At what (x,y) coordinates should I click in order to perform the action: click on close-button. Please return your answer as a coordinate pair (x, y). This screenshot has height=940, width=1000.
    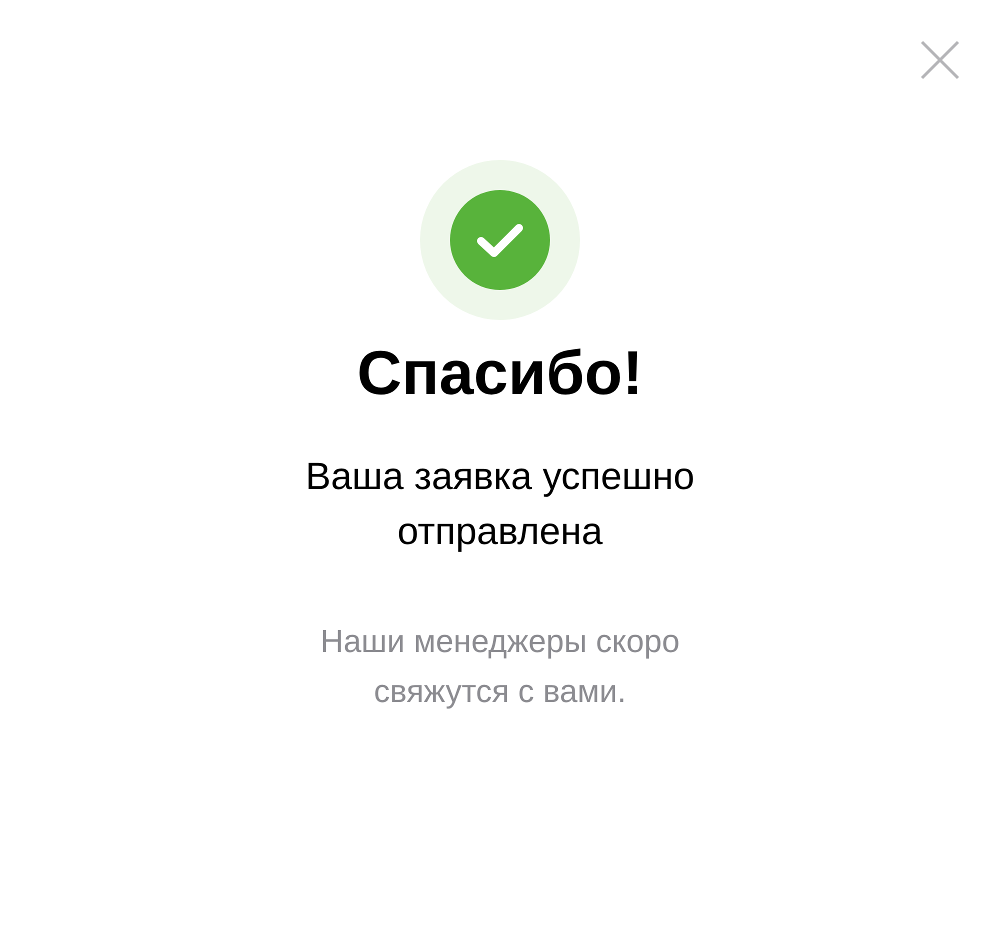
    Looking at the image, I should click on (940, 60).